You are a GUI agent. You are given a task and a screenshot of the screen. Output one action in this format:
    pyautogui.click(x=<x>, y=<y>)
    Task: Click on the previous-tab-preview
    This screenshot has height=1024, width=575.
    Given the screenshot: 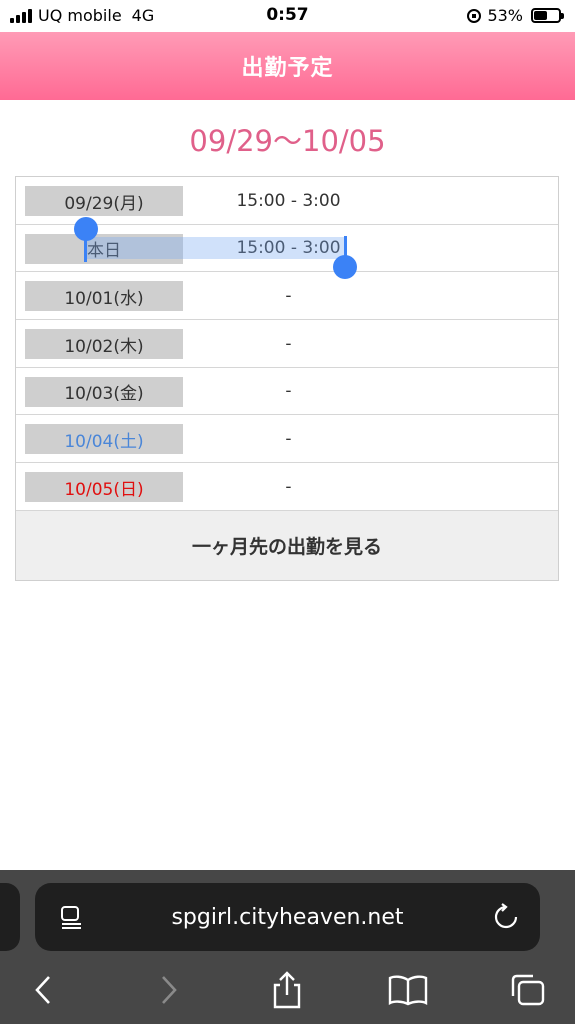 What is the action you would take?
    pyautogui.click(x=10, y=917)
    